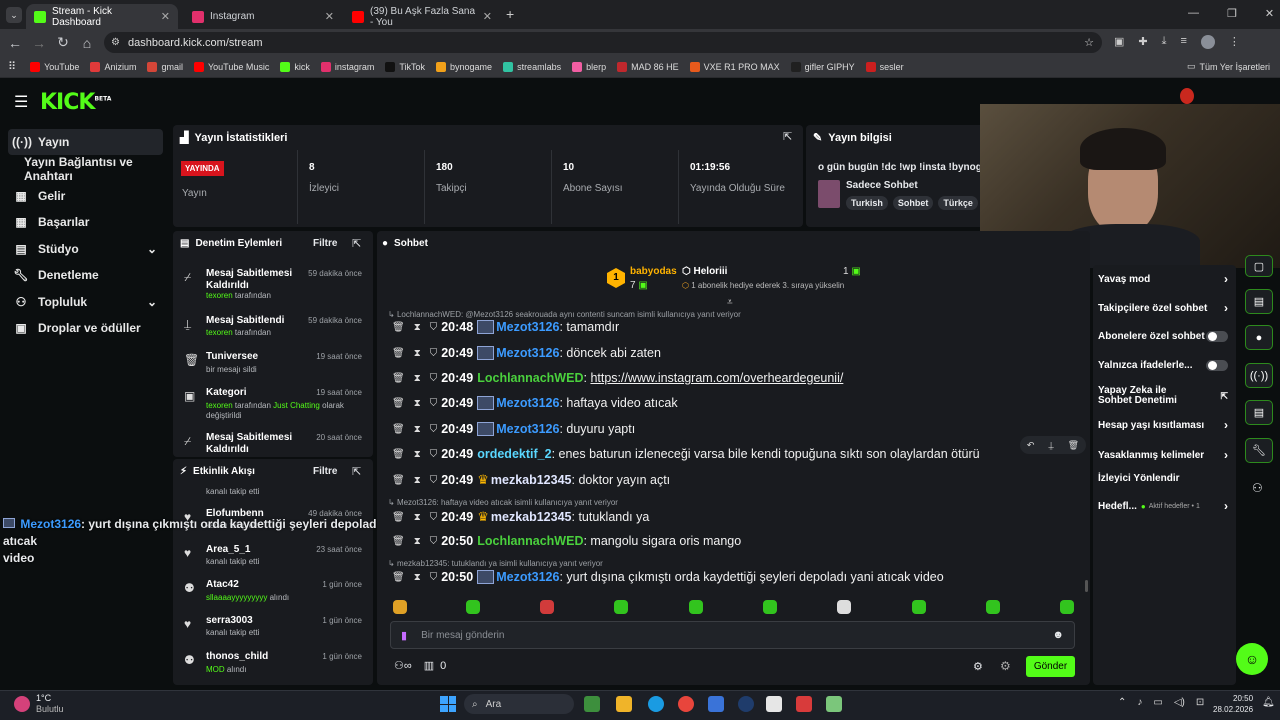  What do you see at coordinates (329, 16) in the screenshot?
I see `close-icon: ✕` at bounding box center [329, 16].